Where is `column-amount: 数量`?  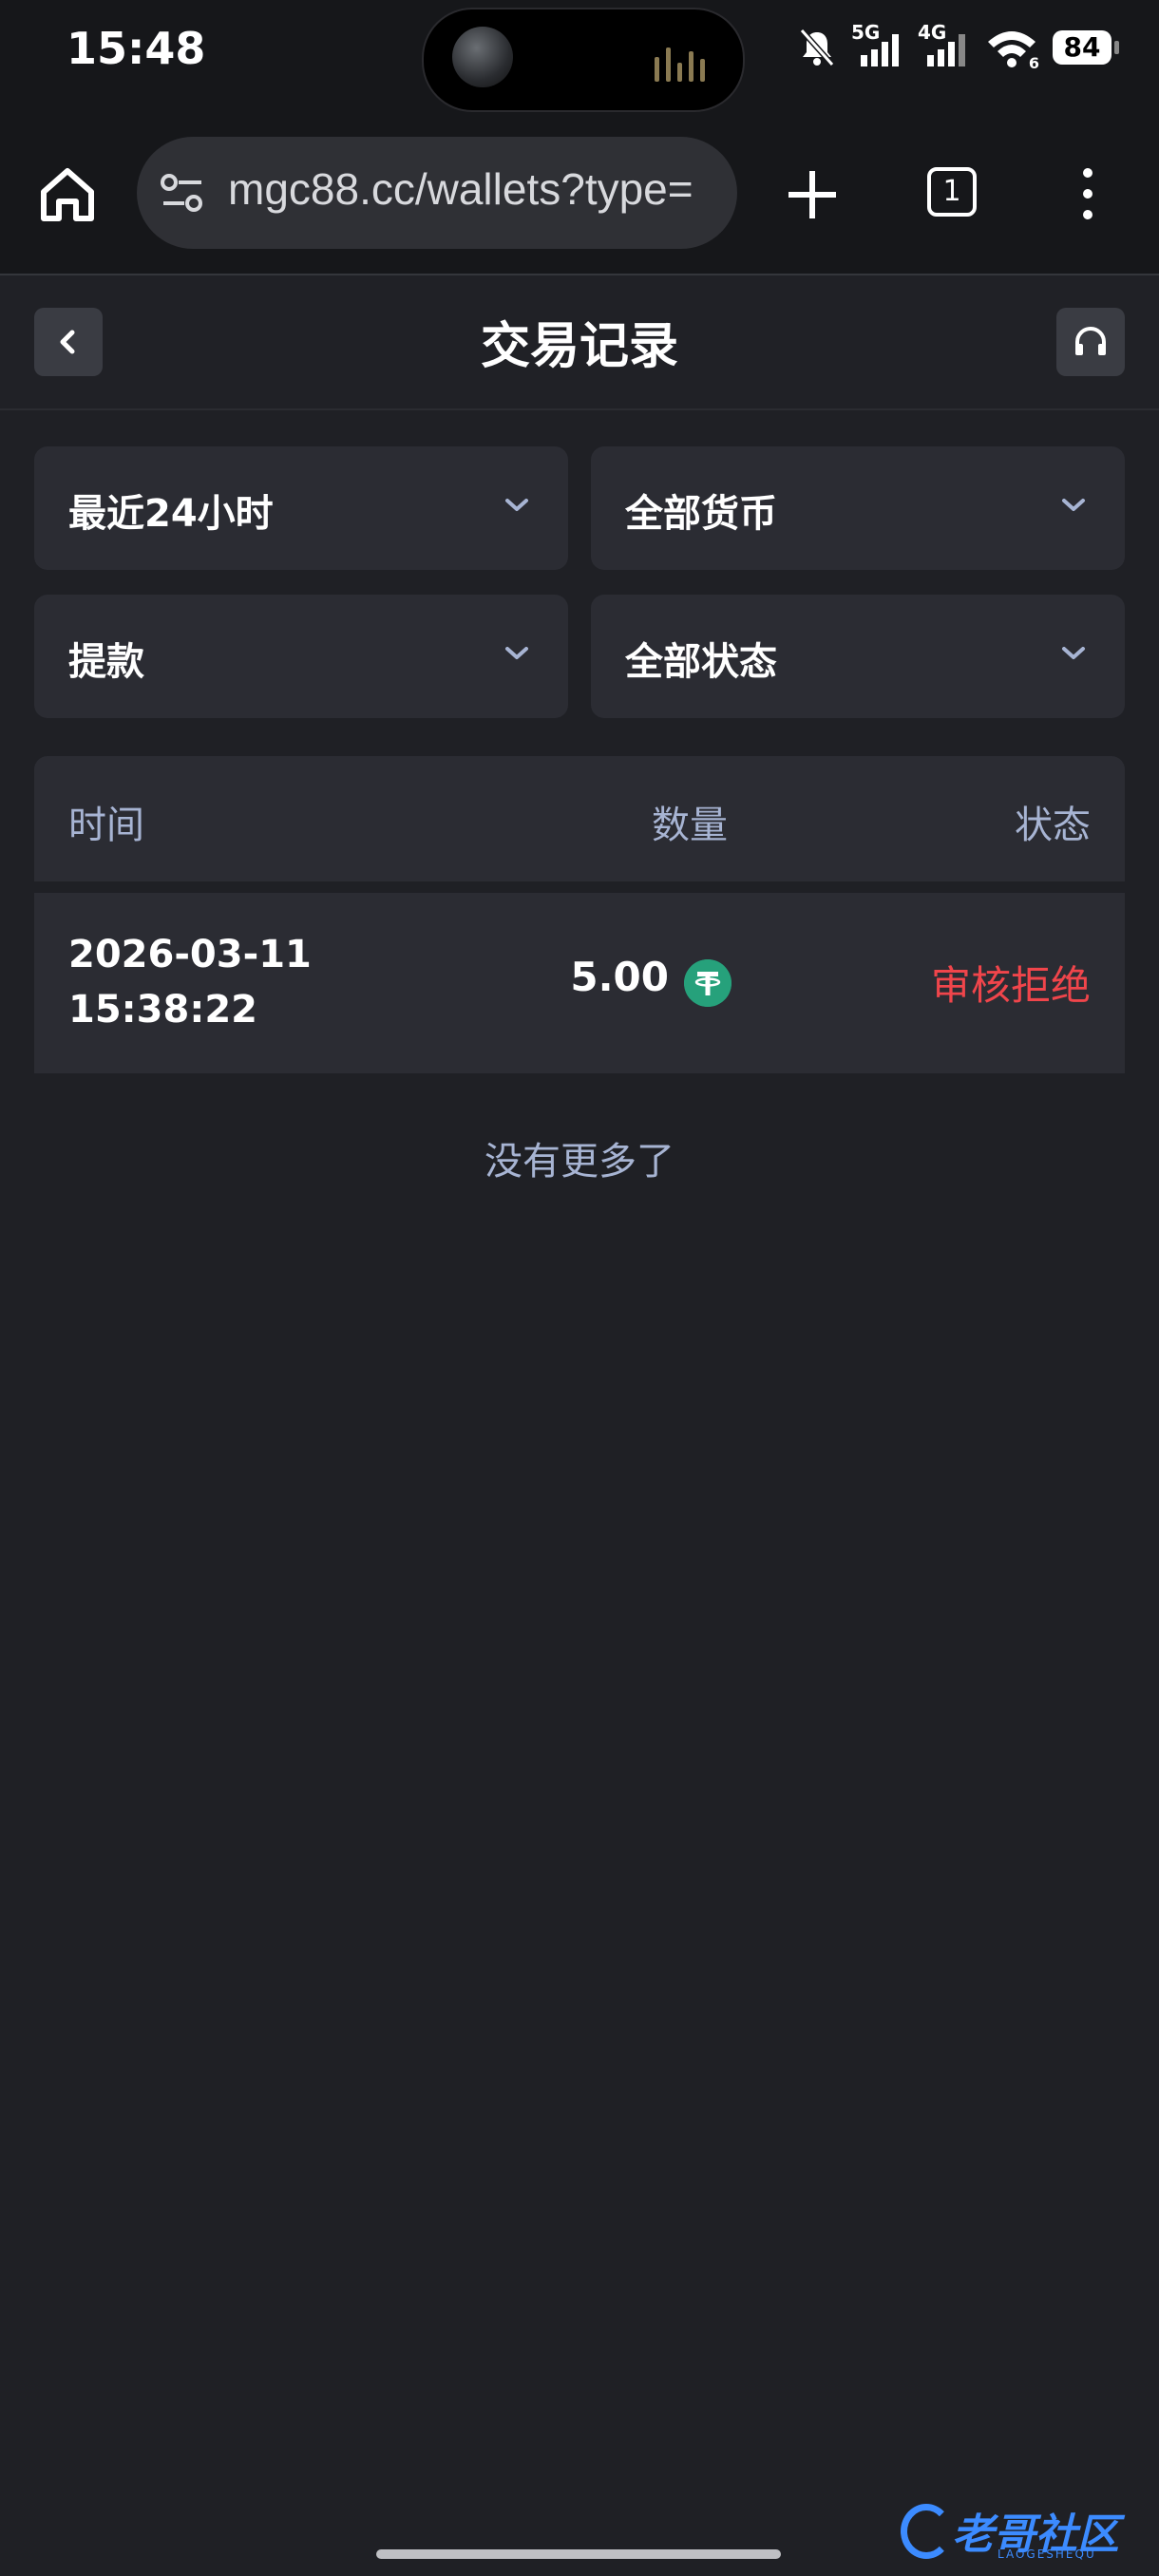 column-amount: 数量 is located at coordinates (690, 825).